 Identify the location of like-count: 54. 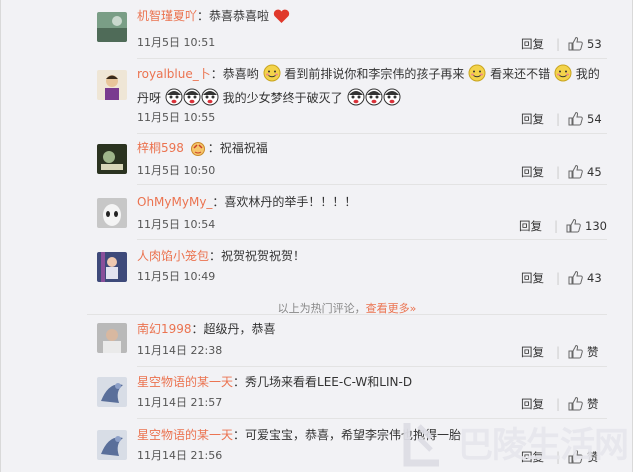
(594, 118).